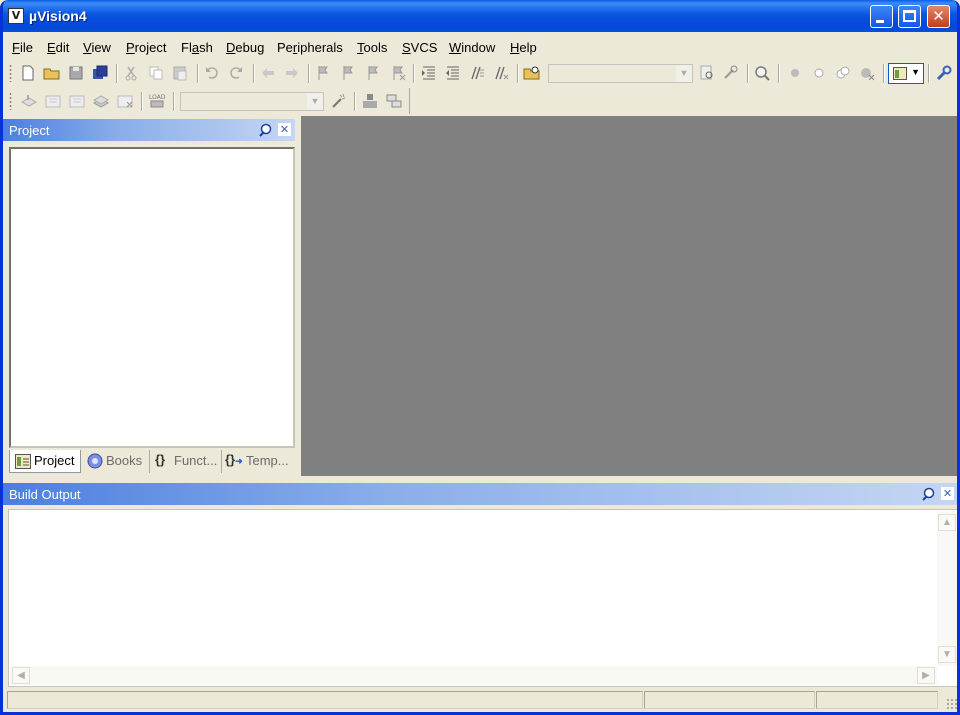  I want to click on batch-build-icon, so click(101, 101).